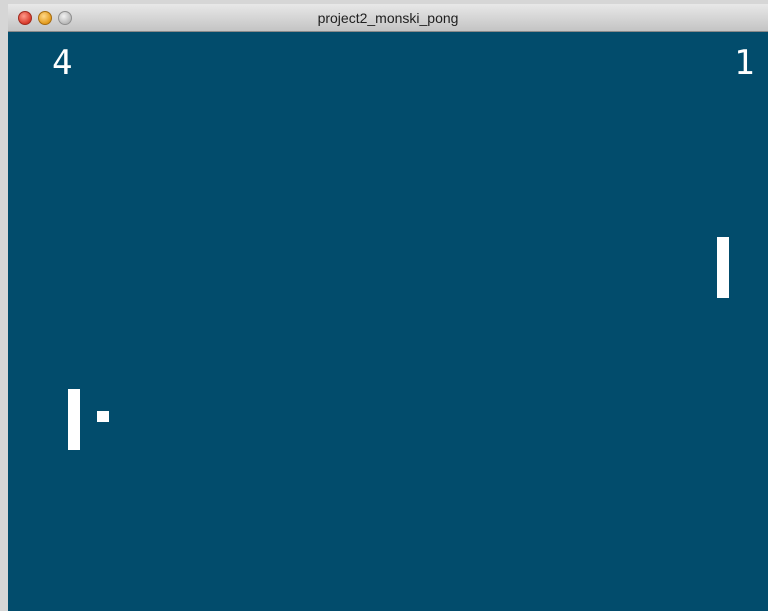 This screenshot has width=768, height=611. I want to click on left-paddle, so click(74, 419).